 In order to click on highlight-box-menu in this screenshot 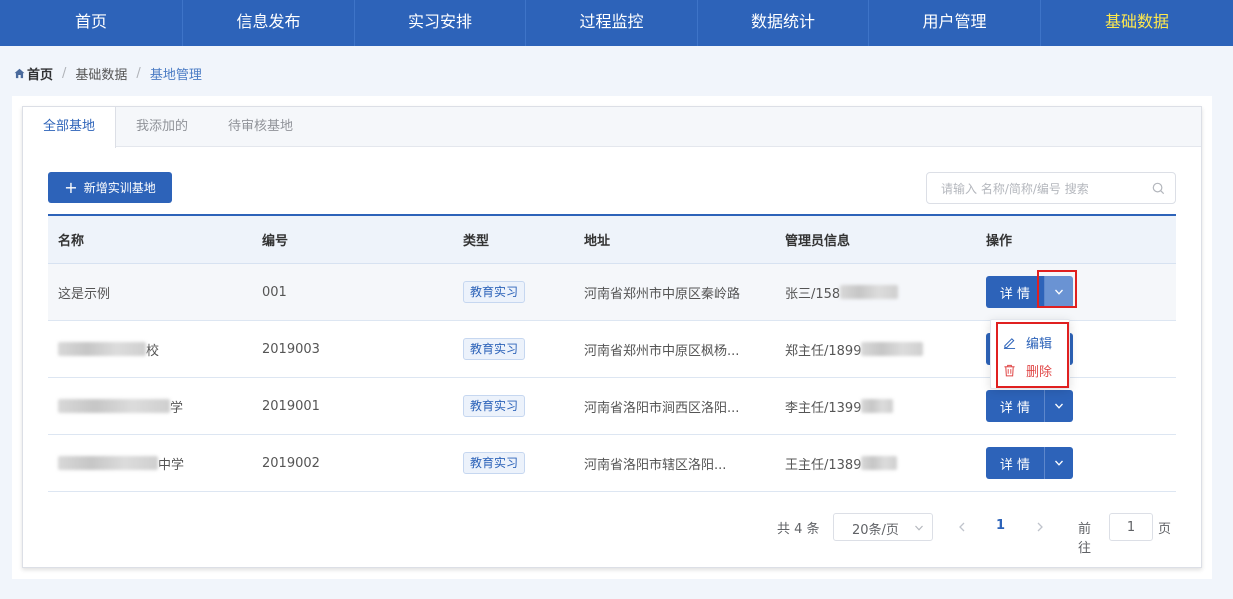, I will do `click(1032, 355)`.